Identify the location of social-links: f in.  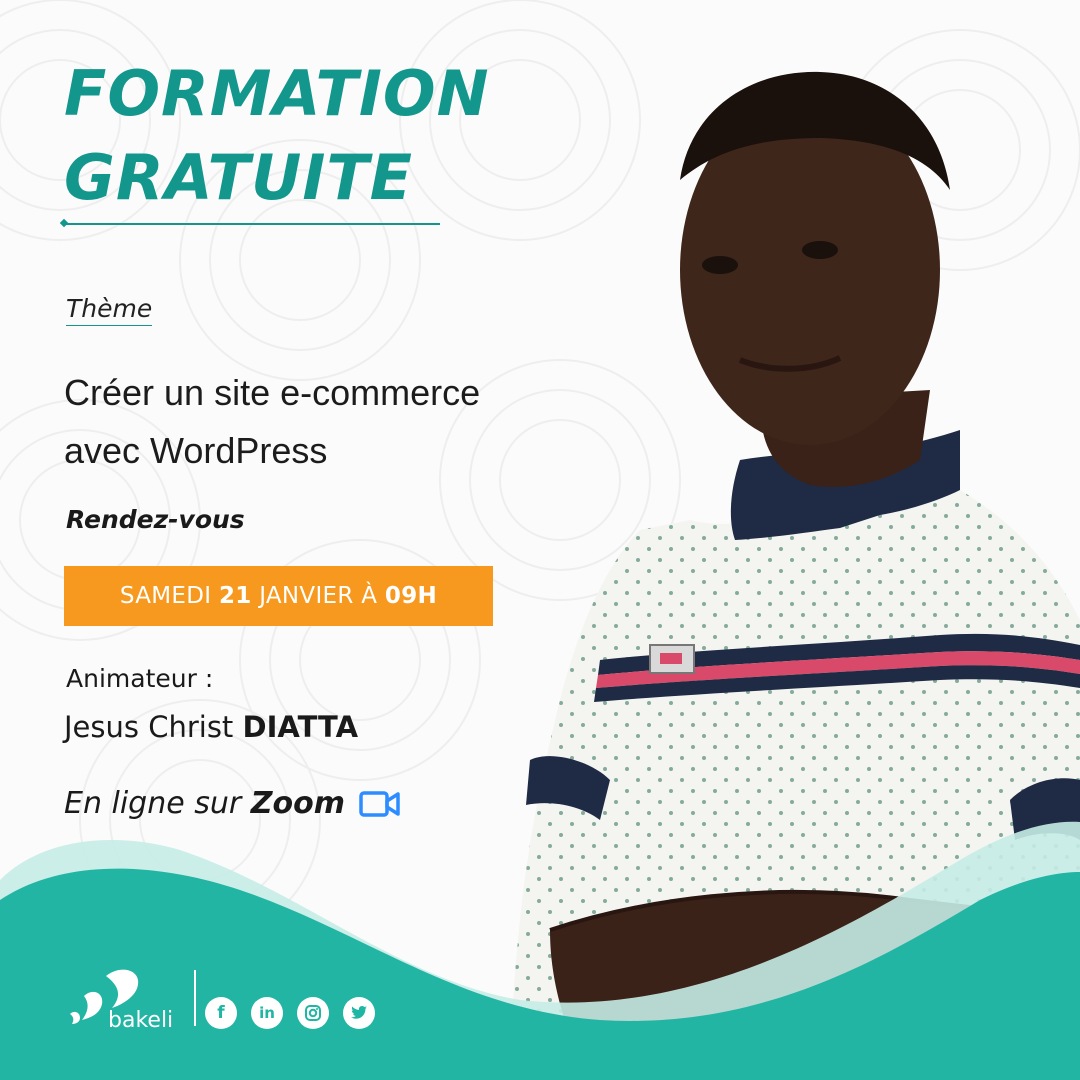
(290, 1013).